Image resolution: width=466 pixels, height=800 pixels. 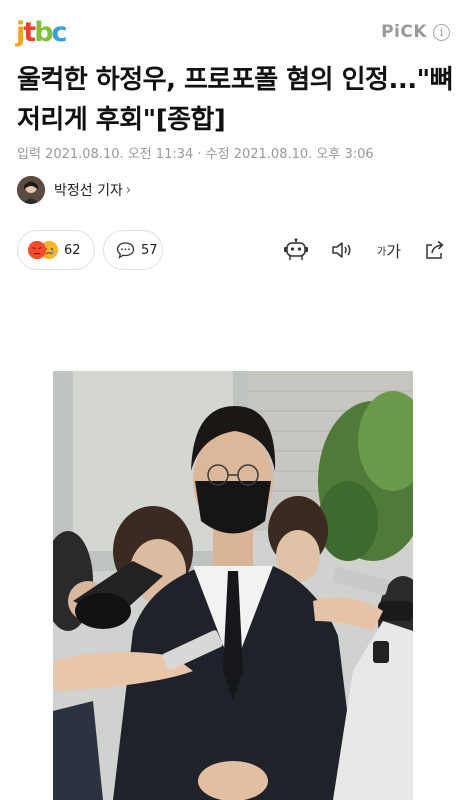 I want to click on comment-count: 57, so click(x=149, y=250).